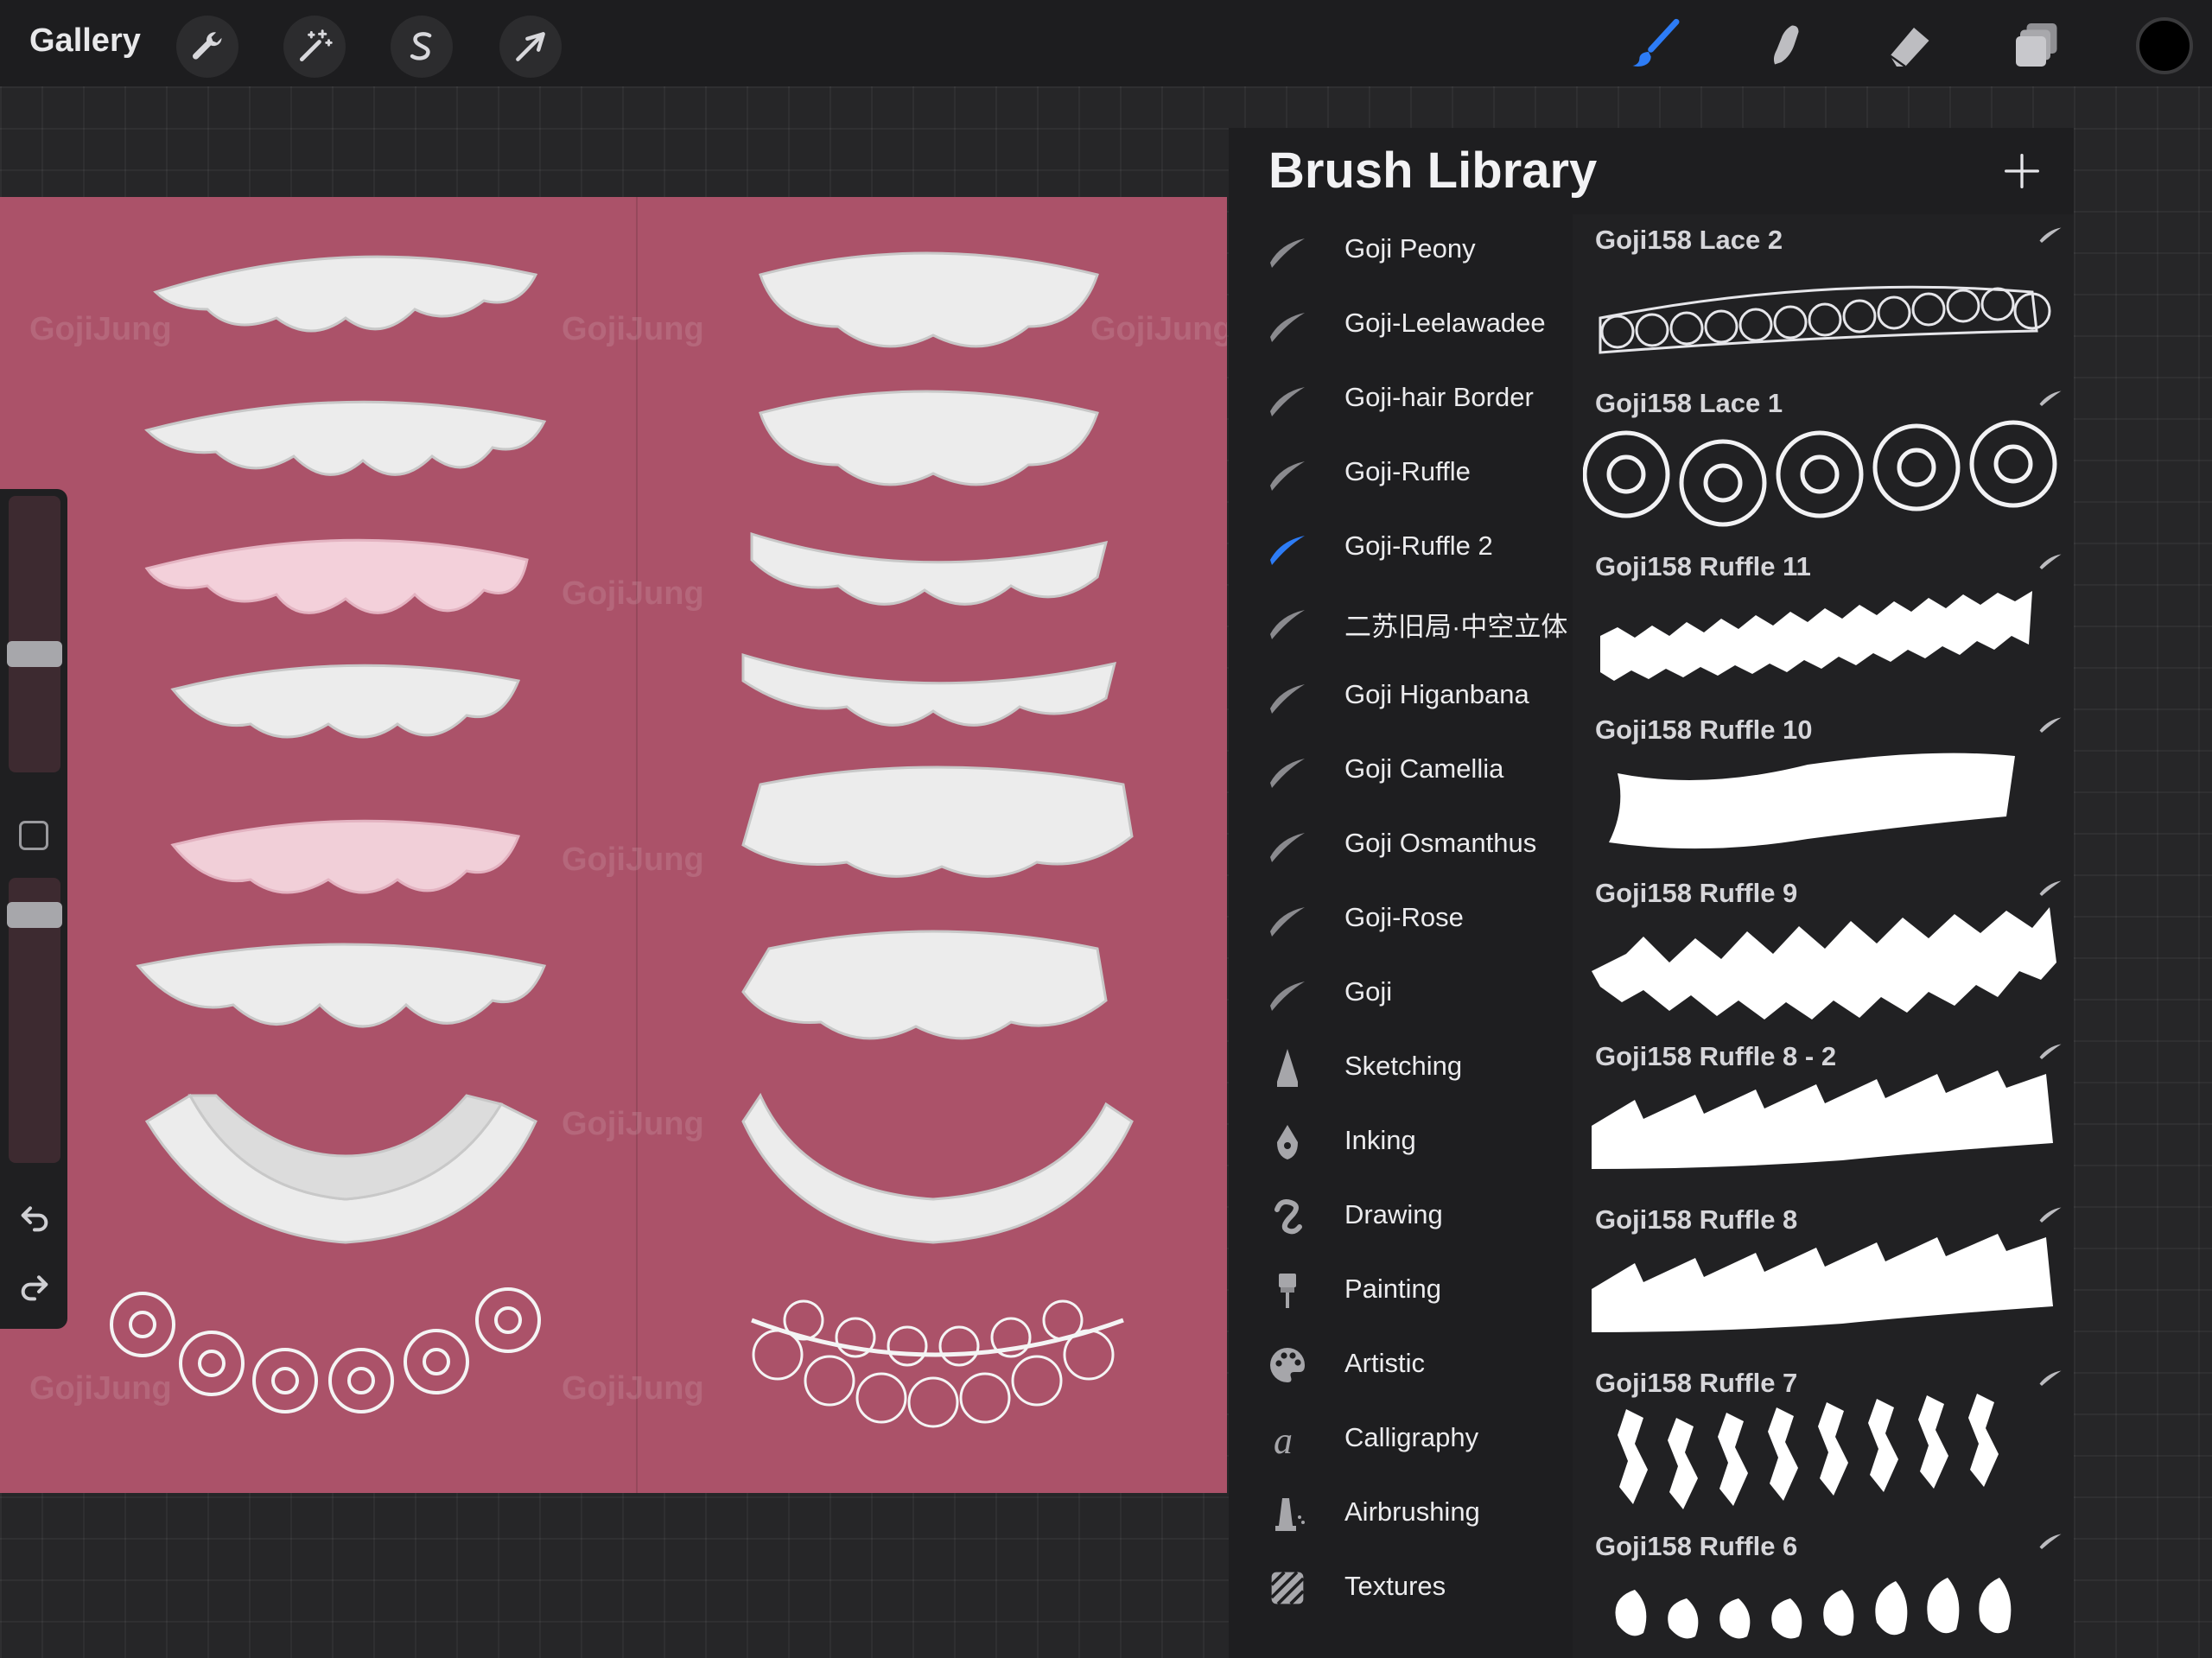 This screenshot has width=2212, height=1658. I want to click on brush-item: Goji158 Lace 2, so click(1823, 296).